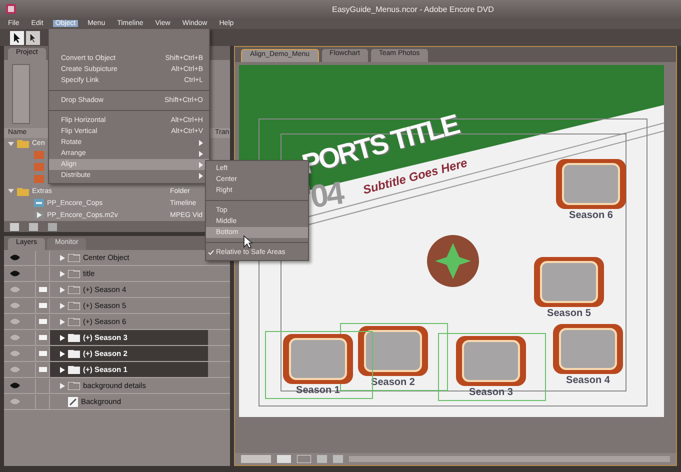  What do you see at coordinates (39, 203) in the screenshot?
I see `timeline-icon` at bounding box center [39, 203].